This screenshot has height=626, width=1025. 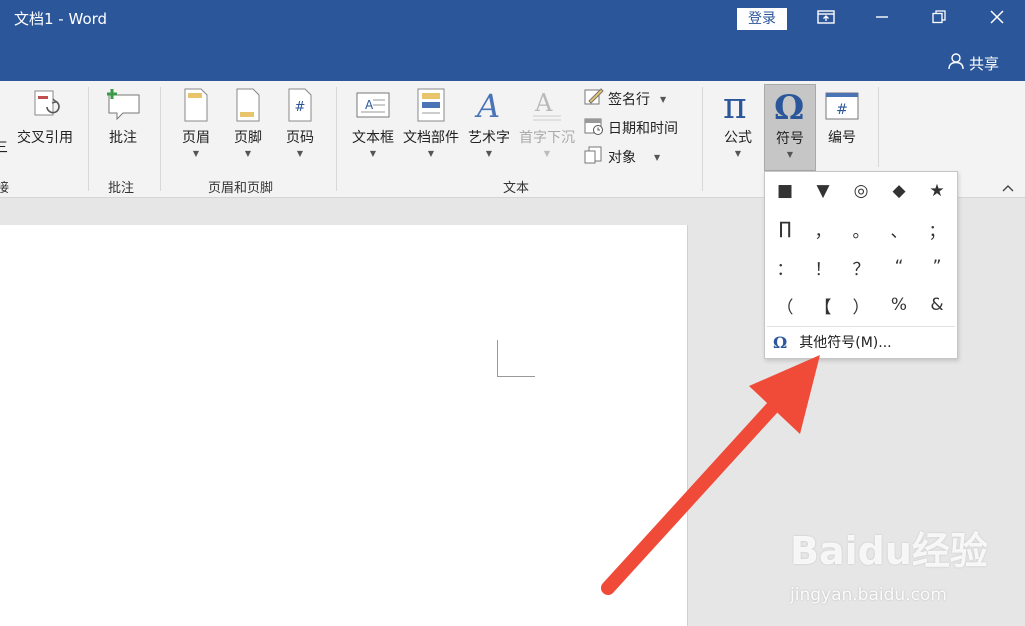 I want to click on watermark-logo: Baidu经验, so click(x=889, y=551).